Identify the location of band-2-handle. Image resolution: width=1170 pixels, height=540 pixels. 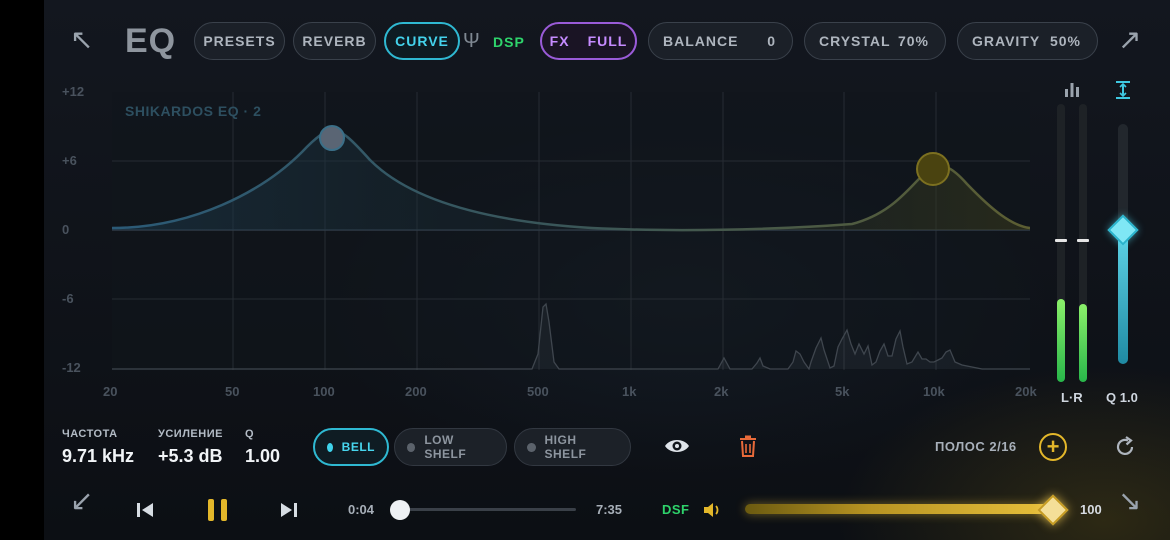
(933, 169).